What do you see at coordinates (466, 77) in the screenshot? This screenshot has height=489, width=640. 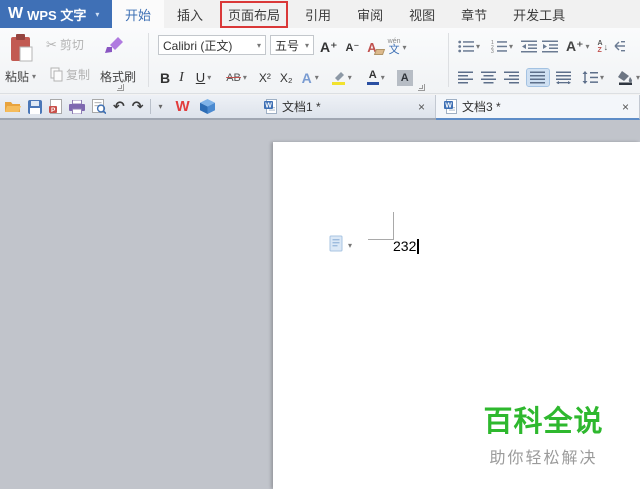 I see `align-left-button` at bounding box center [466, 77].